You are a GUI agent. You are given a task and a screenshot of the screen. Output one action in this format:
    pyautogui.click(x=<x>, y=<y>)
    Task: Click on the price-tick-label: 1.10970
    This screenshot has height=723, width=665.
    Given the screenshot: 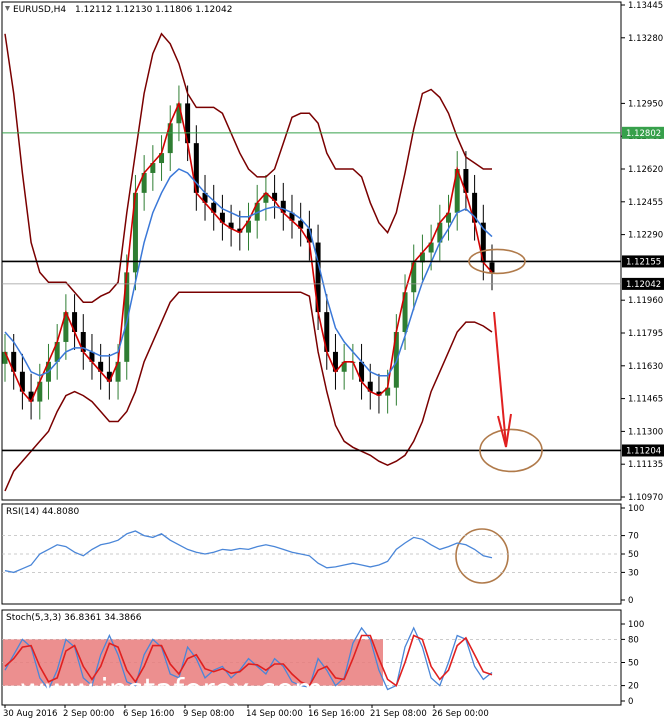 What is the action you would take?
    pyautogui.click(x=645, y=498)
    